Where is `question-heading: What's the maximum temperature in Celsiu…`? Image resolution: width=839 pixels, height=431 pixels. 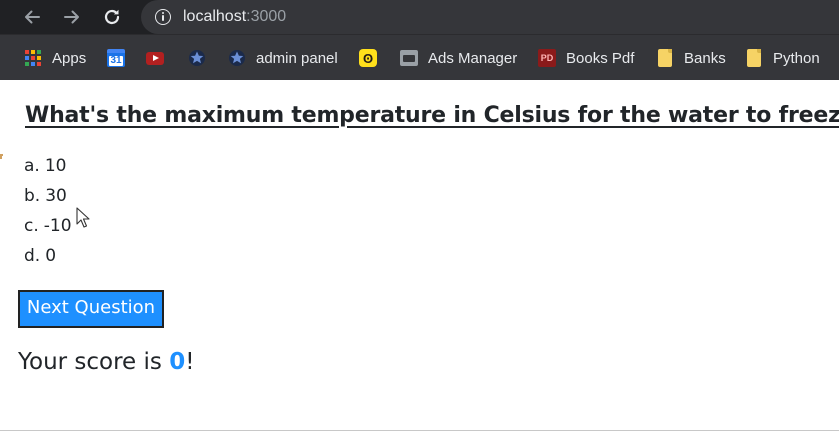
question-heading: What's the maximum temperature in Celsiu… is located at coordinates (432, 115).